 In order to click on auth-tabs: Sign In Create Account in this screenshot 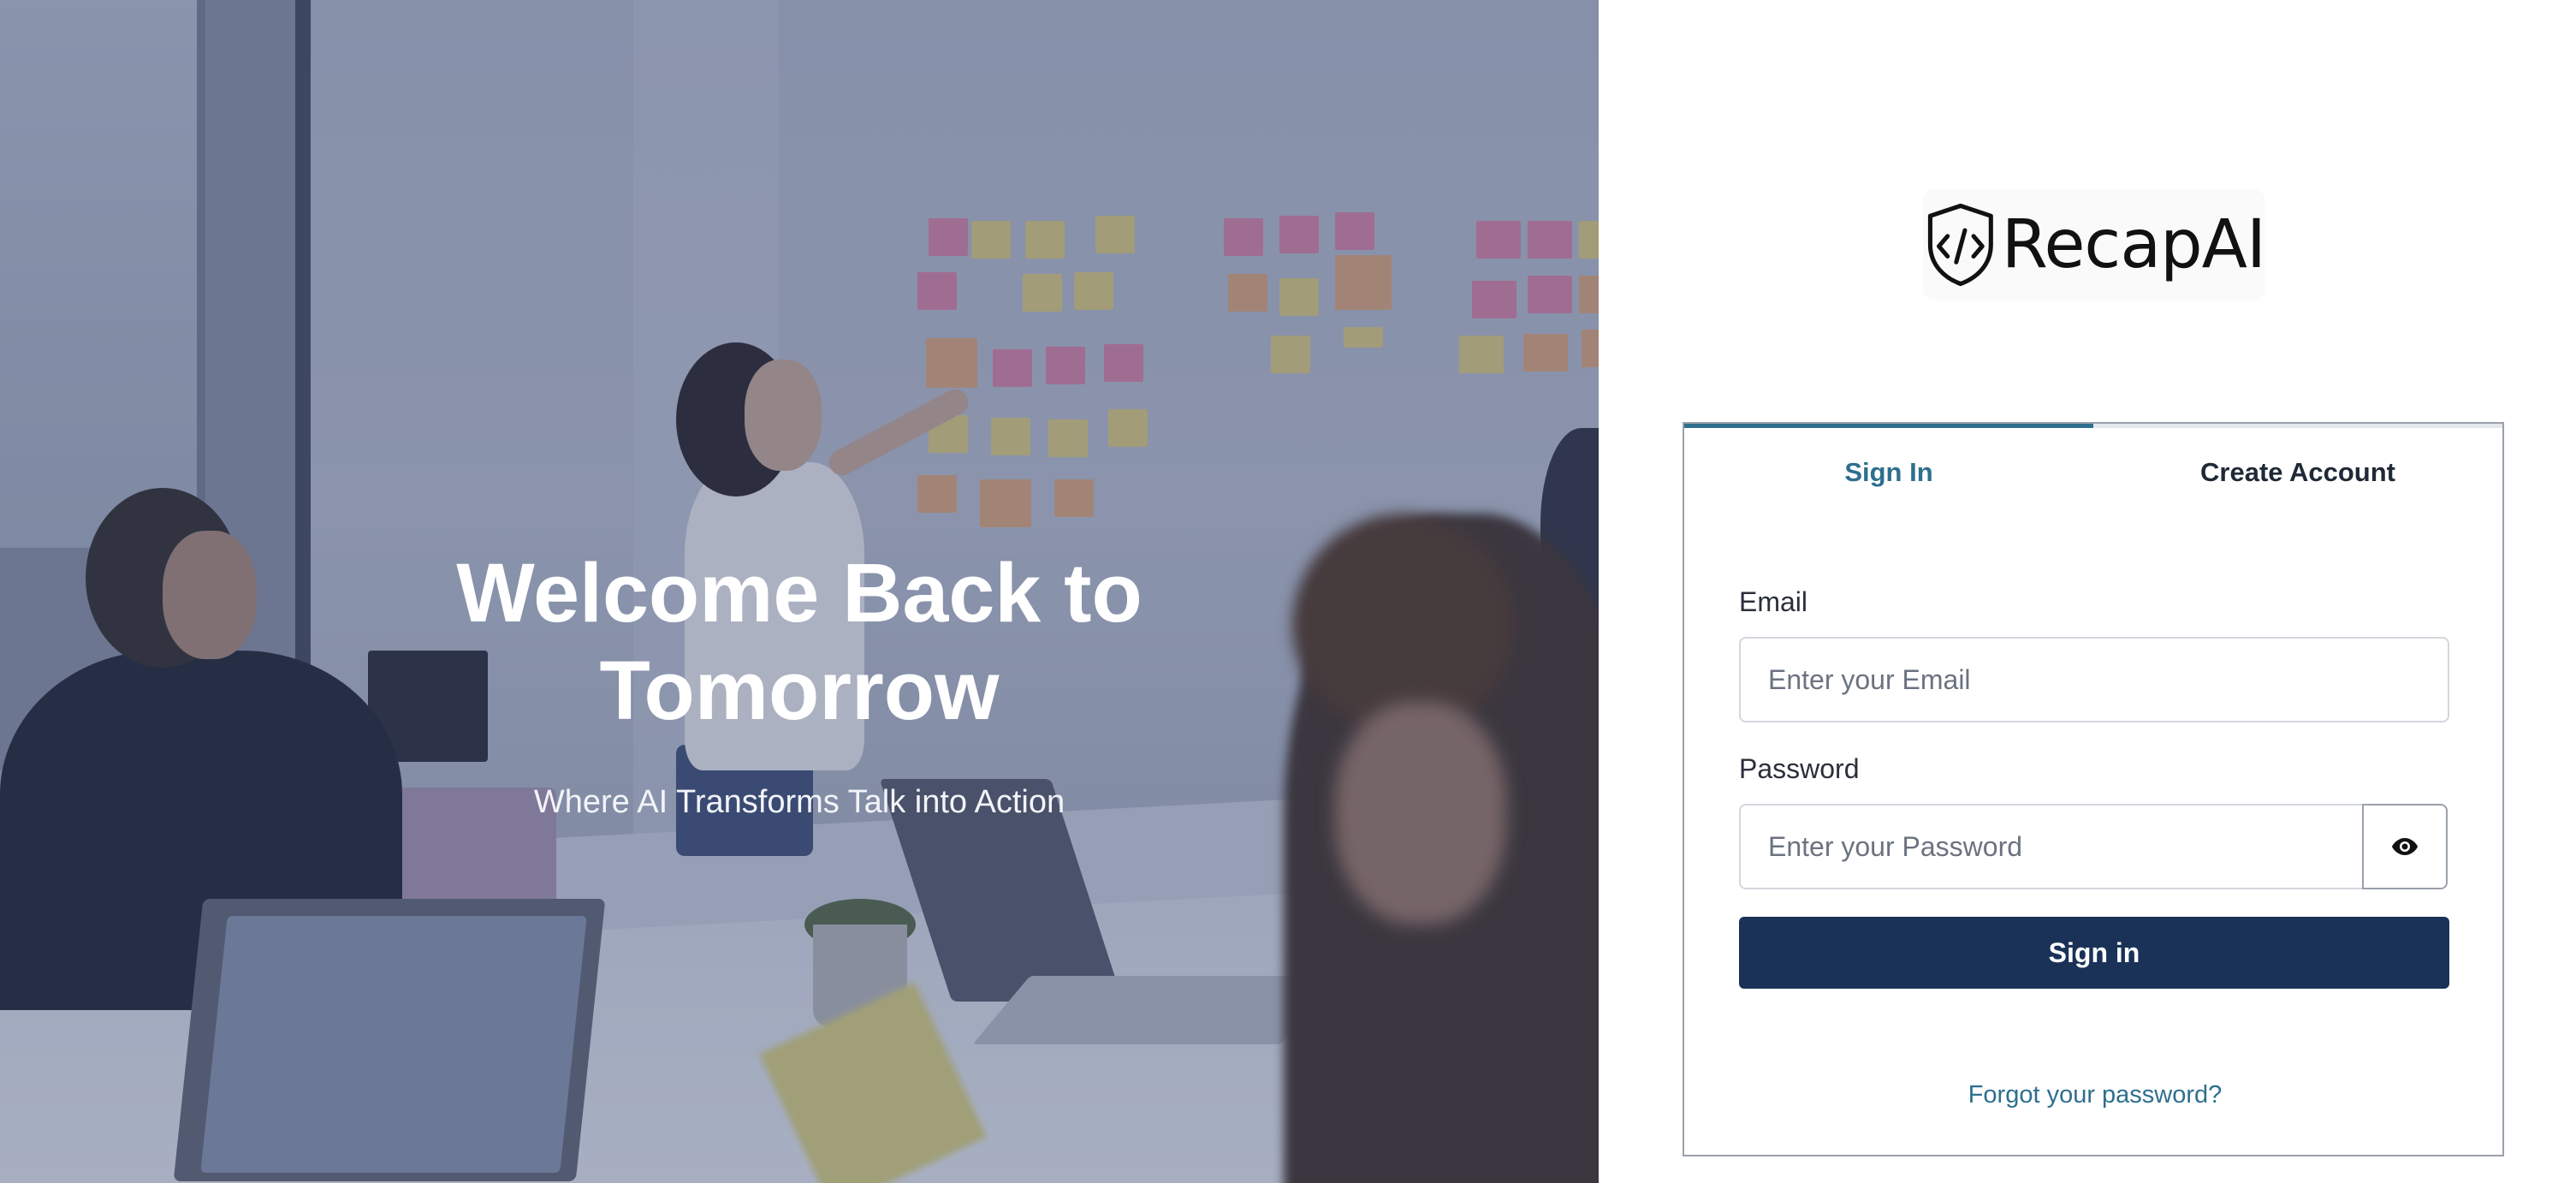, I will do `click(2093, 475)`.